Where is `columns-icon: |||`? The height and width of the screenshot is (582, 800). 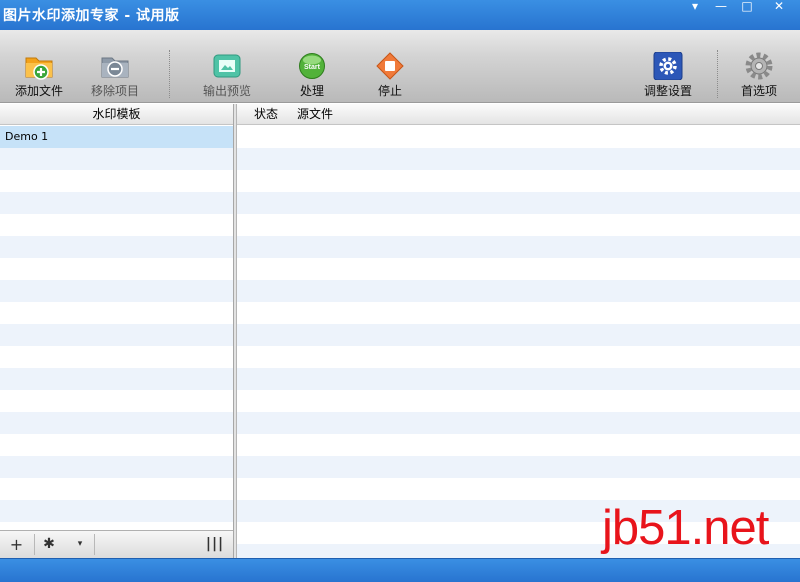 columns-icon: ||| is located at coordinates (215, 544).